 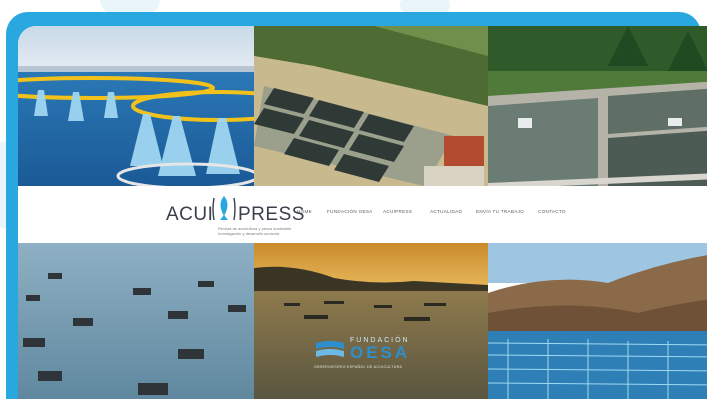 What do you see at coordinates (249, 233) in the screenshot?
I see `tagline-line-2: Investigación y desarrollo acuícola` at bounding box center [249, 233].